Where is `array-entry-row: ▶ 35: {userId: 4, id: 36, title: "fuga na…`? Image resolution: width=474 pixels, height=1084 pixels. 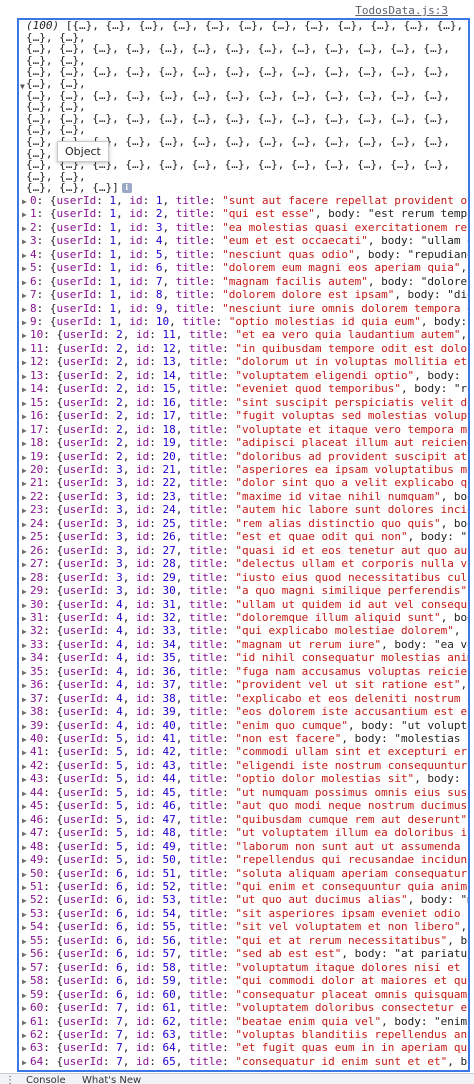 array-entry-row: ▶ 35: {userId: 4, id: 36, title: "fuga na… is located at coordinates (243, 671).